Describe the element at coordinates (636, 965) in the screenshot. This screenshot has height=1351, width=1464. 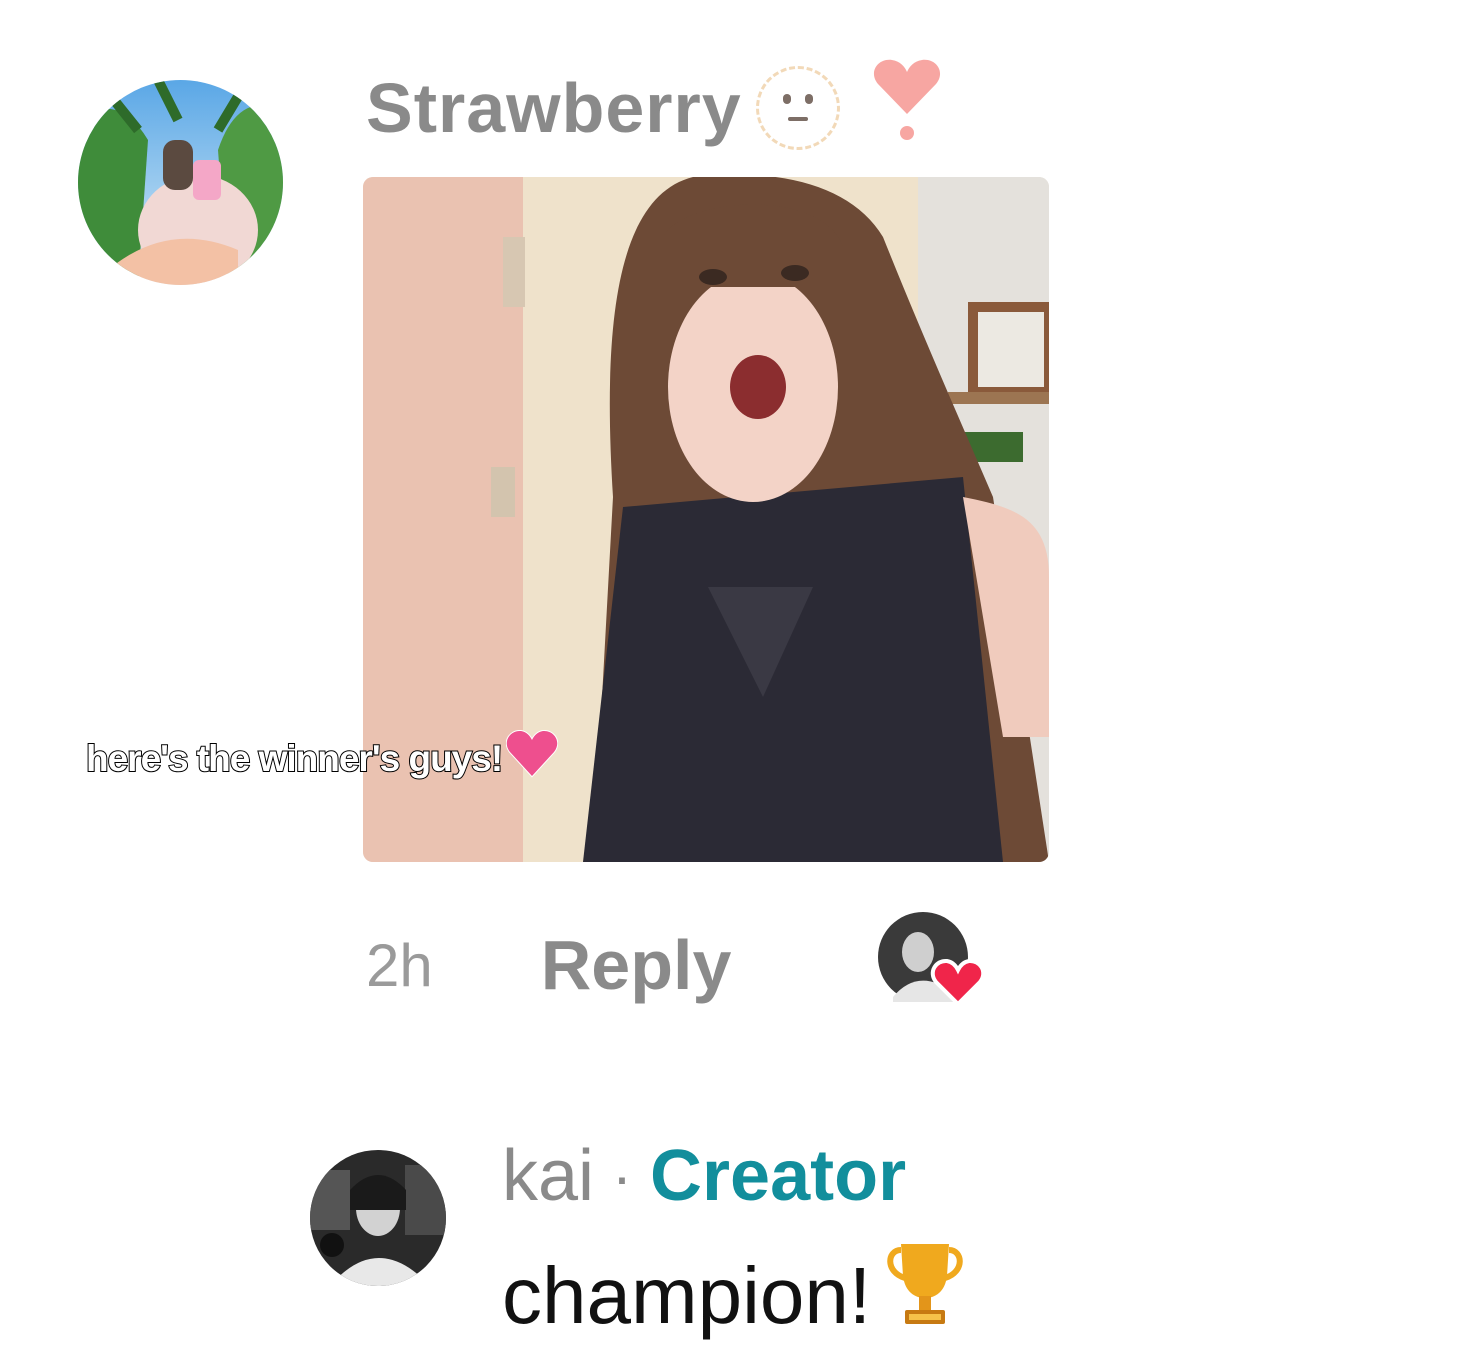
I see `reply-button: Reply` at that location.